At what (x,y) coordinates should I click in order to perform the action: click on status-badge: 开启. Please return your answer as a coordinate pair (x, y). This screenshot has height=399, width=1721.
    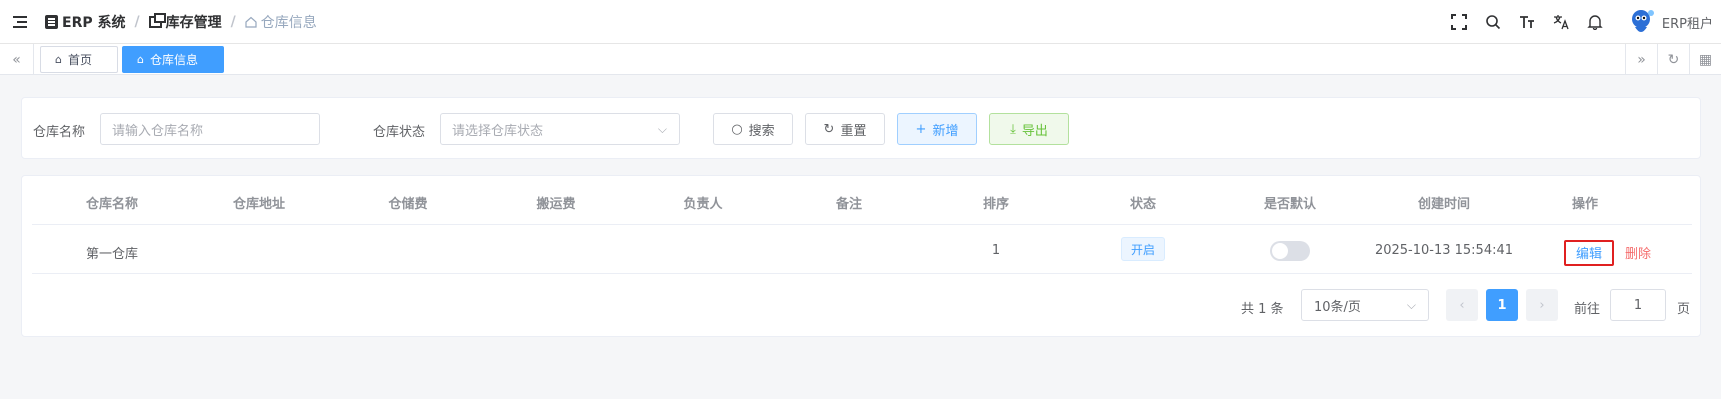
    Looking at the image, I should click on (1143, 249).